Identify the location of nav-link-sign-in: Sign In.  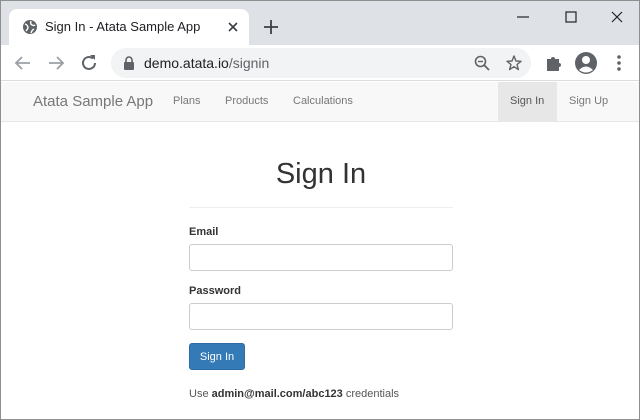
(527, 101).